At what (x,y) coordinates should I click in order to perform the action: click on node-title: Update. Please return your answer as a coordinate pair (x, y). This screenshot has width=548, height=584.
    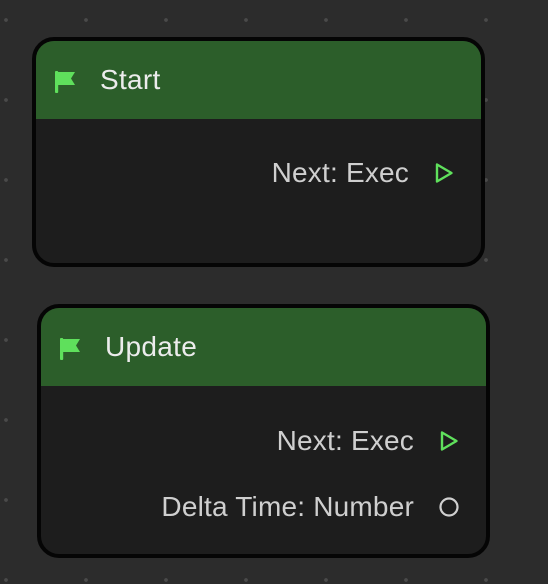
    Looking at the image, I should click on (151, 346).